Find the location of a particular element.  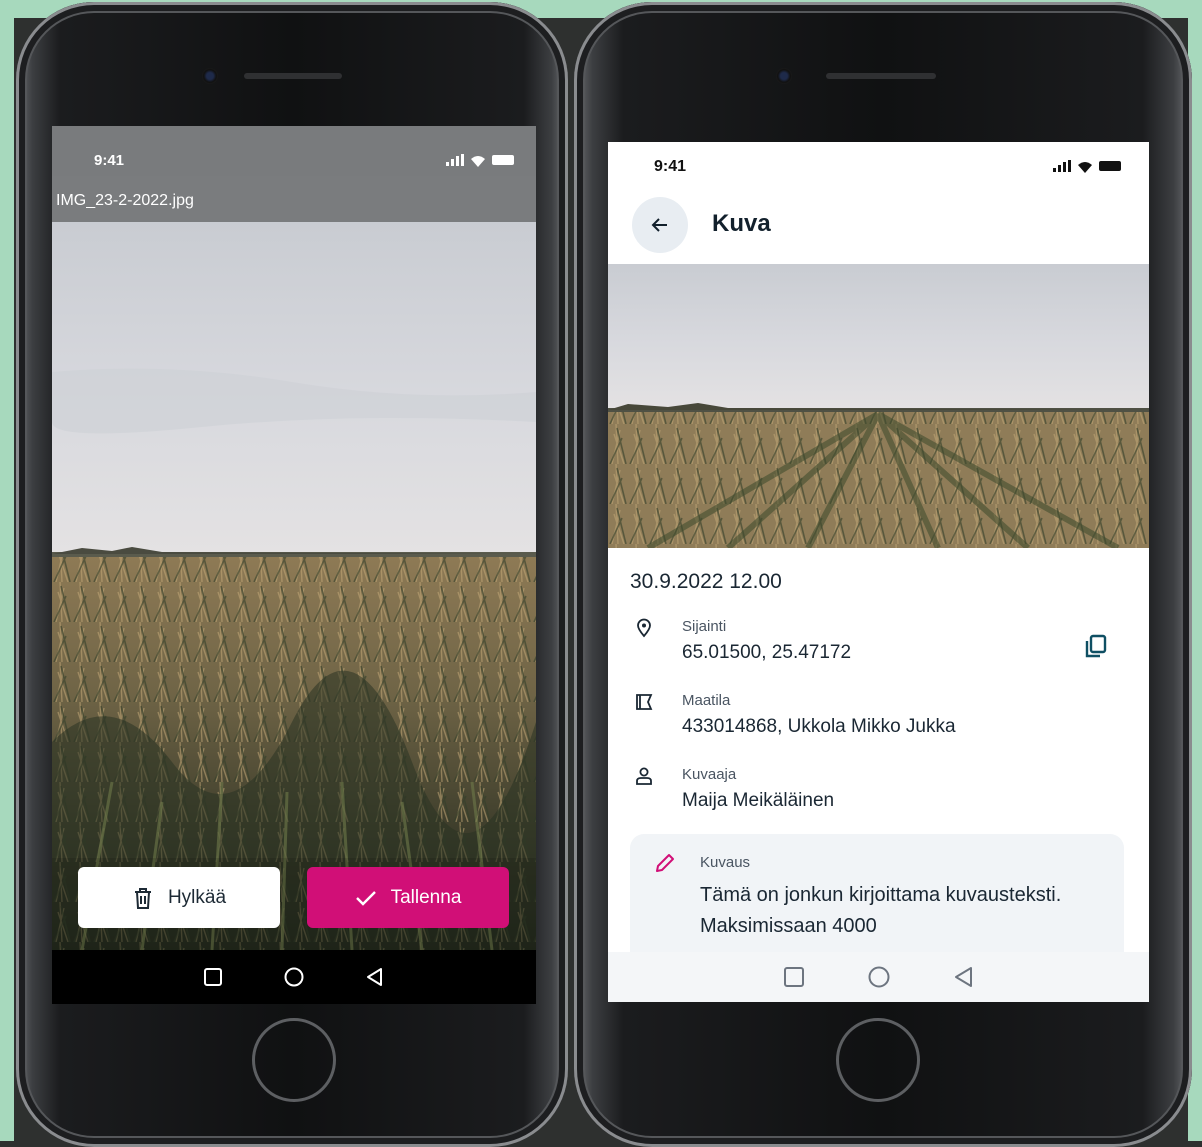

photographer-value: Maija Meikäläinen is located at coordinates (758, 800).